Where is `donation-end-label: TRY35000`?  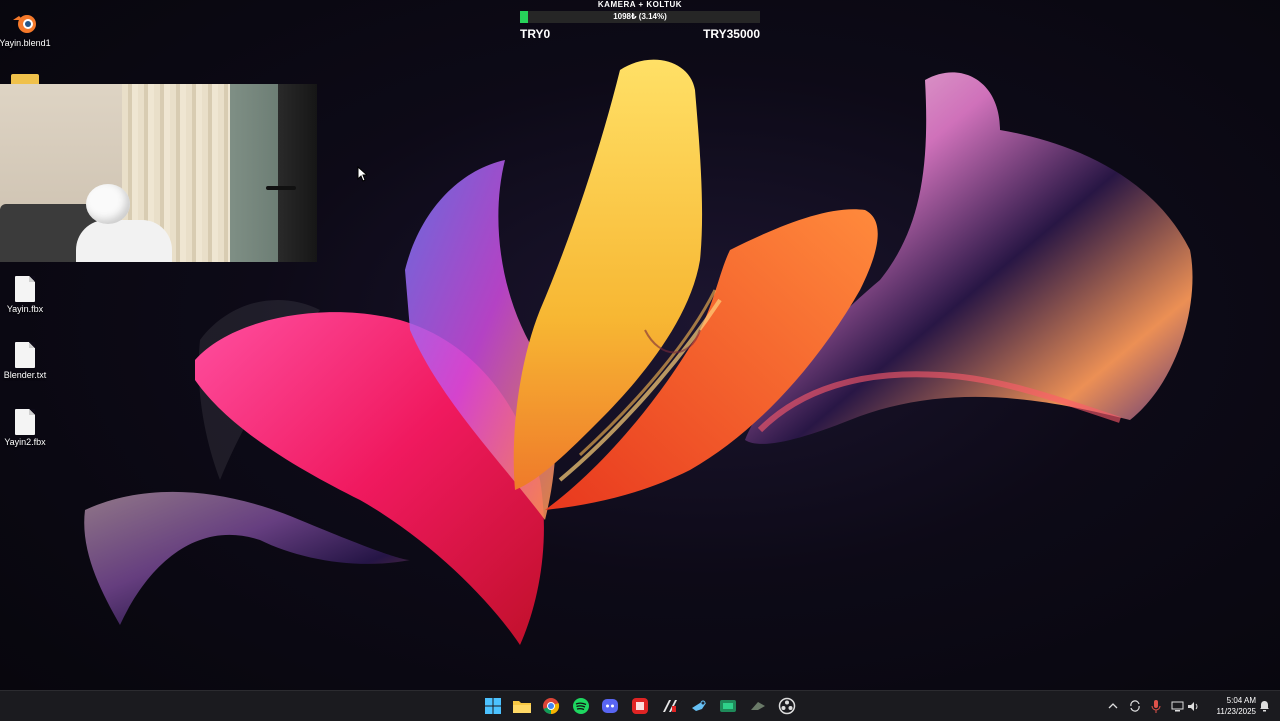
donation-end-label: TRY35000 is located at coordinates (731, 34).